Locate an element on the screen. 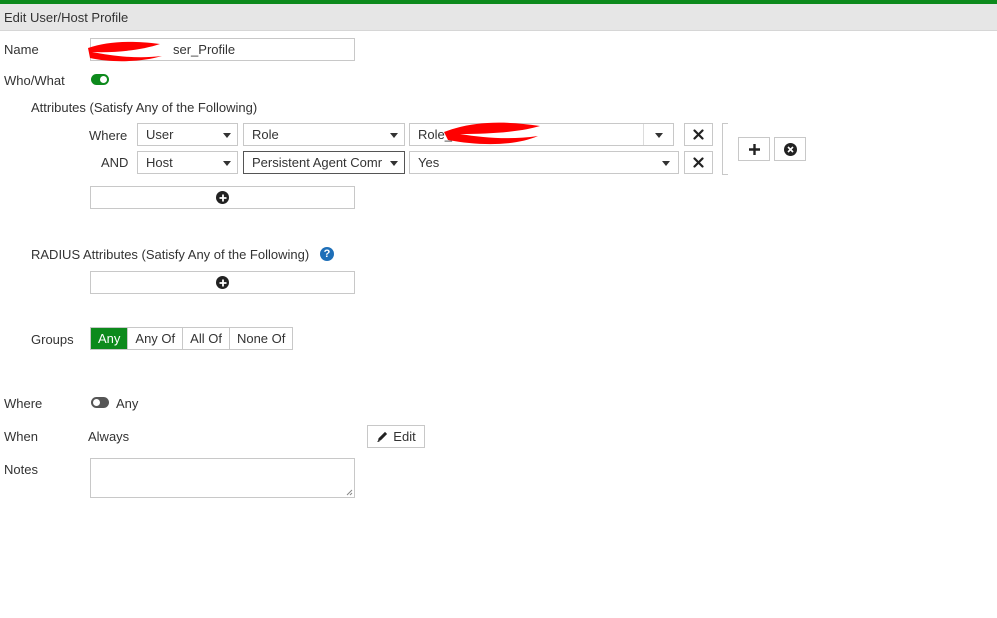 This screenshot has height=618, width=997. pencil-icon is located at coordinates (382, 436).